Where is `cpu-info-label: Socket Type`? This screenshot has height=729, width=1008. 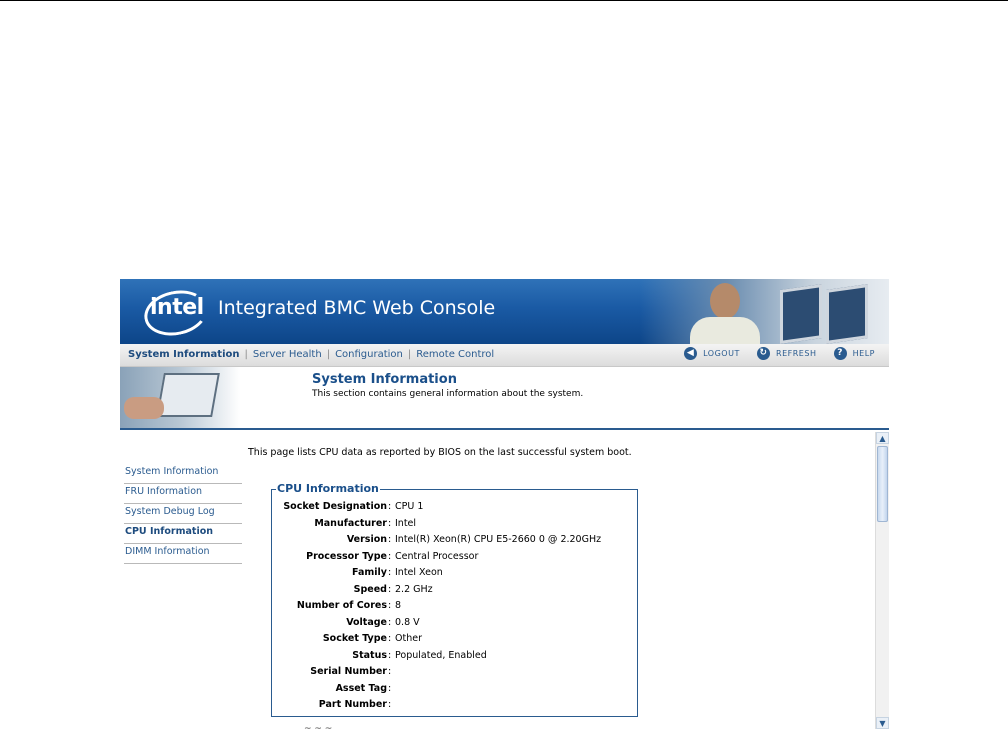
cpu-info-label: Socket Type is located at coordinates (354, 638).